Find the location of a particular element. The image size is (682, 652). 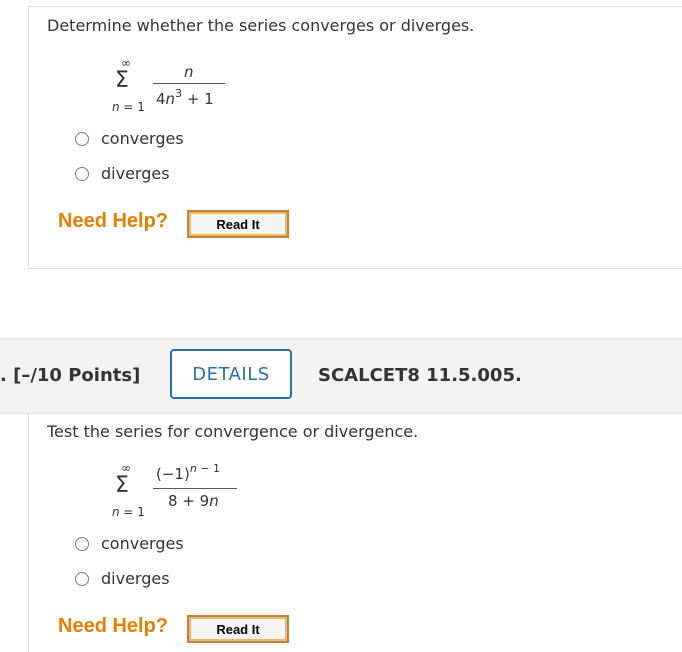

q2-left-border is located at coordinates (28, 532).